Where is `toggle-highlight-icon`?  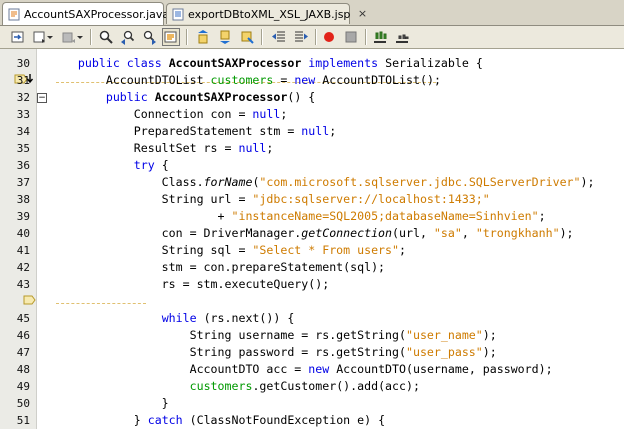 toggle-highlight-icon is located at coordinates (171, 37).